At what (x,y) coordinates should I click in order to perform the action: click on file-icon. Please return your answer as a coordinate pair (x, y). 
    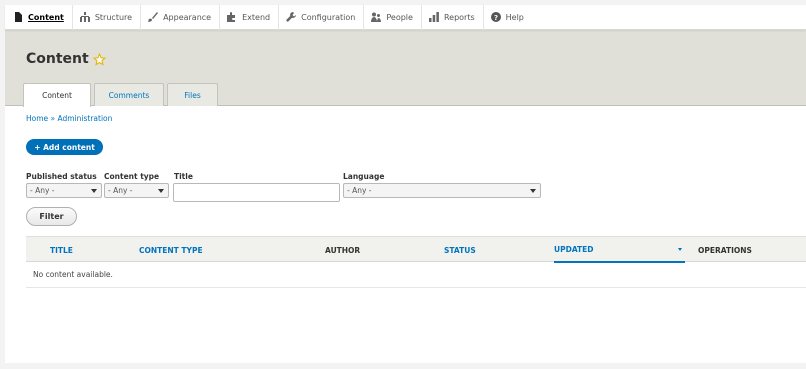
    Looking at the image, I should click on (18, 17).